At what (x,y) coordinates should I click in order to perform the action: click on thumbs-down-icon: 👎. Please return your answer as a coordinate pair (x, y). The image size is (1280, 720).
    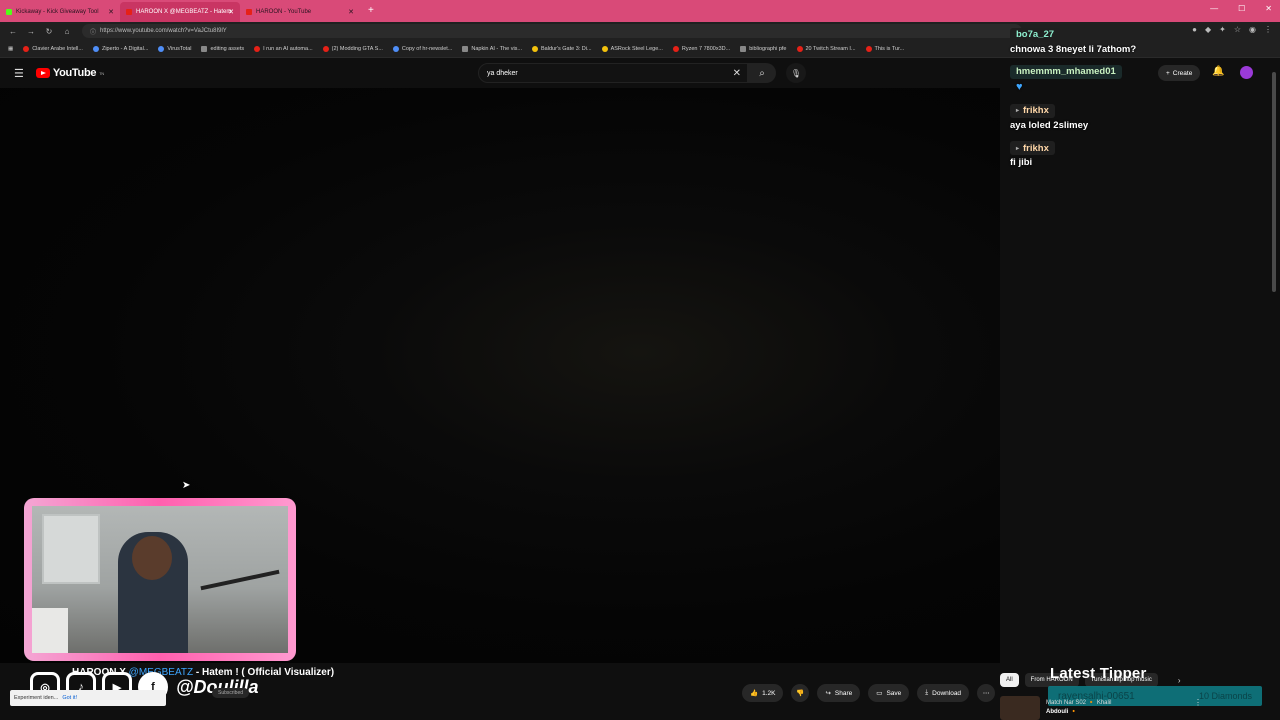
    Looking at the image, I should click on (800, 693).